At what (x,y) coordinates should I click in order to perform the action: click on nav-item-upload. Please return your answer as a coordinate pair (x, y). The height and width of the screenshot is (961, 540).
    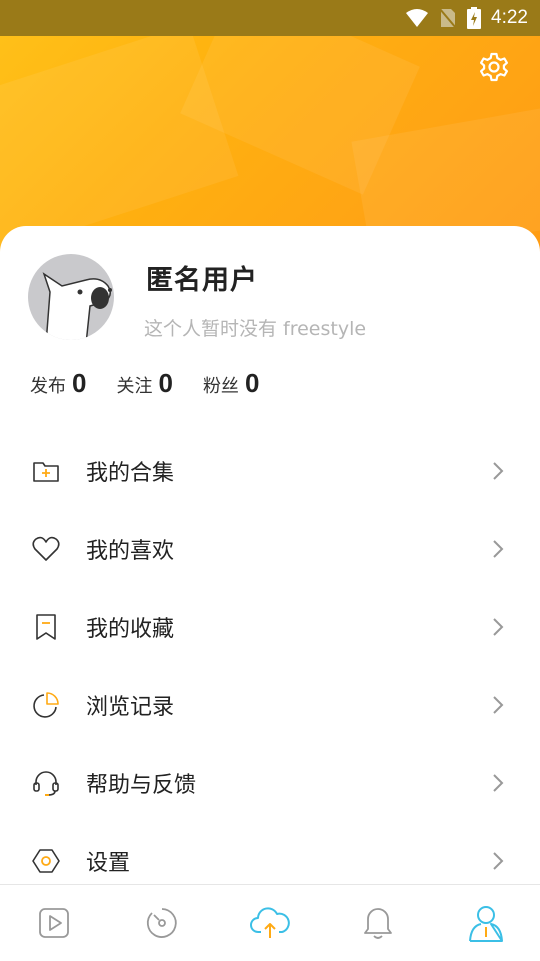
    Looking at the image, I should click on (270, 923).